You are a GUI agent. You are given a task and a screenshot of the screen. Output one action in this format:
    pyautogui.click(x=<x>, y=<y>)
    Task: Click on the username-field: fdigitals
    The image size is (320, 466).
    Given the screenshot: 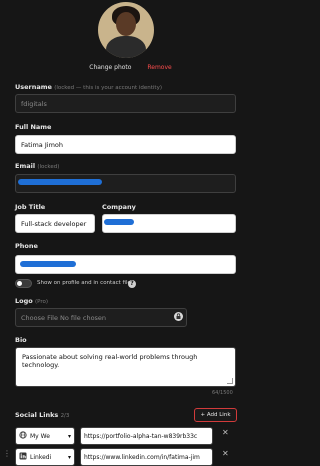 What is the action you would take?
    pyautogui.click(x=125, y=103)
    